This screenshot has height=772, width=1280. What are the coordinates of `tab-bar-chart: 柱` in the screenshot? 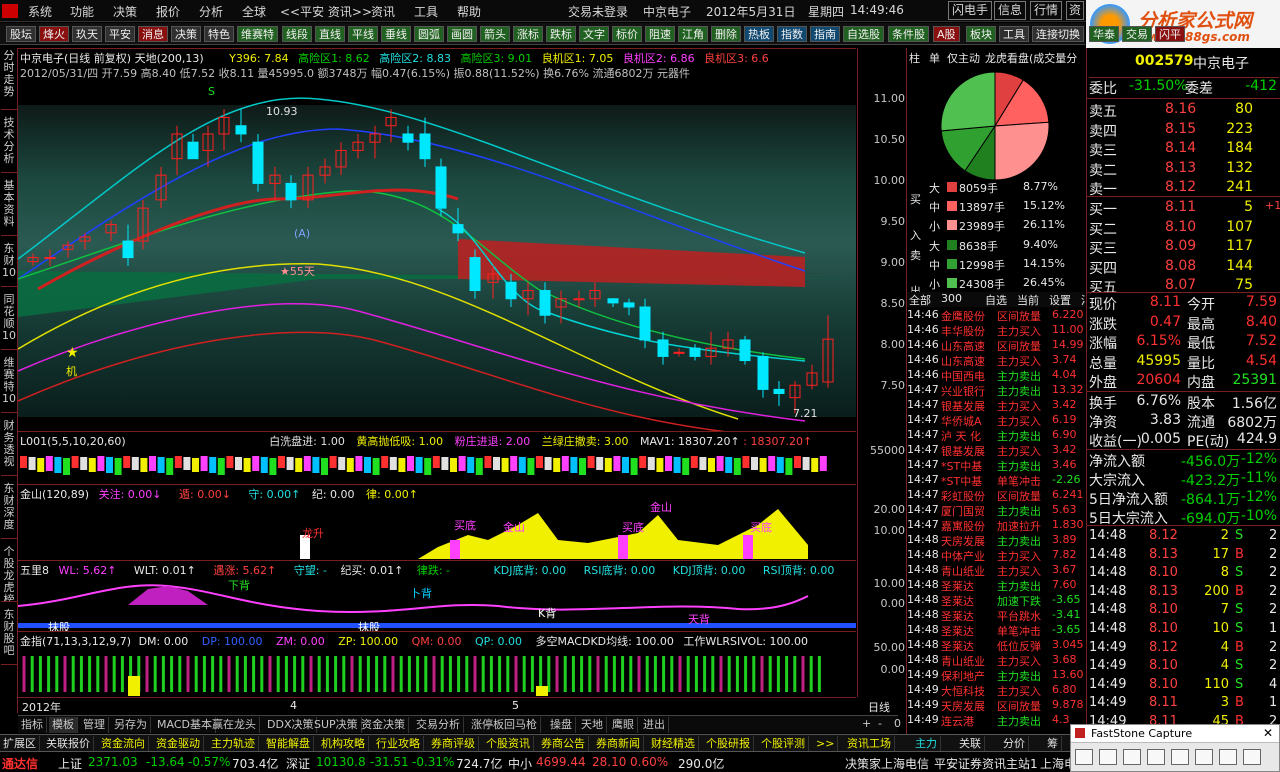 It's located at (914, 57).